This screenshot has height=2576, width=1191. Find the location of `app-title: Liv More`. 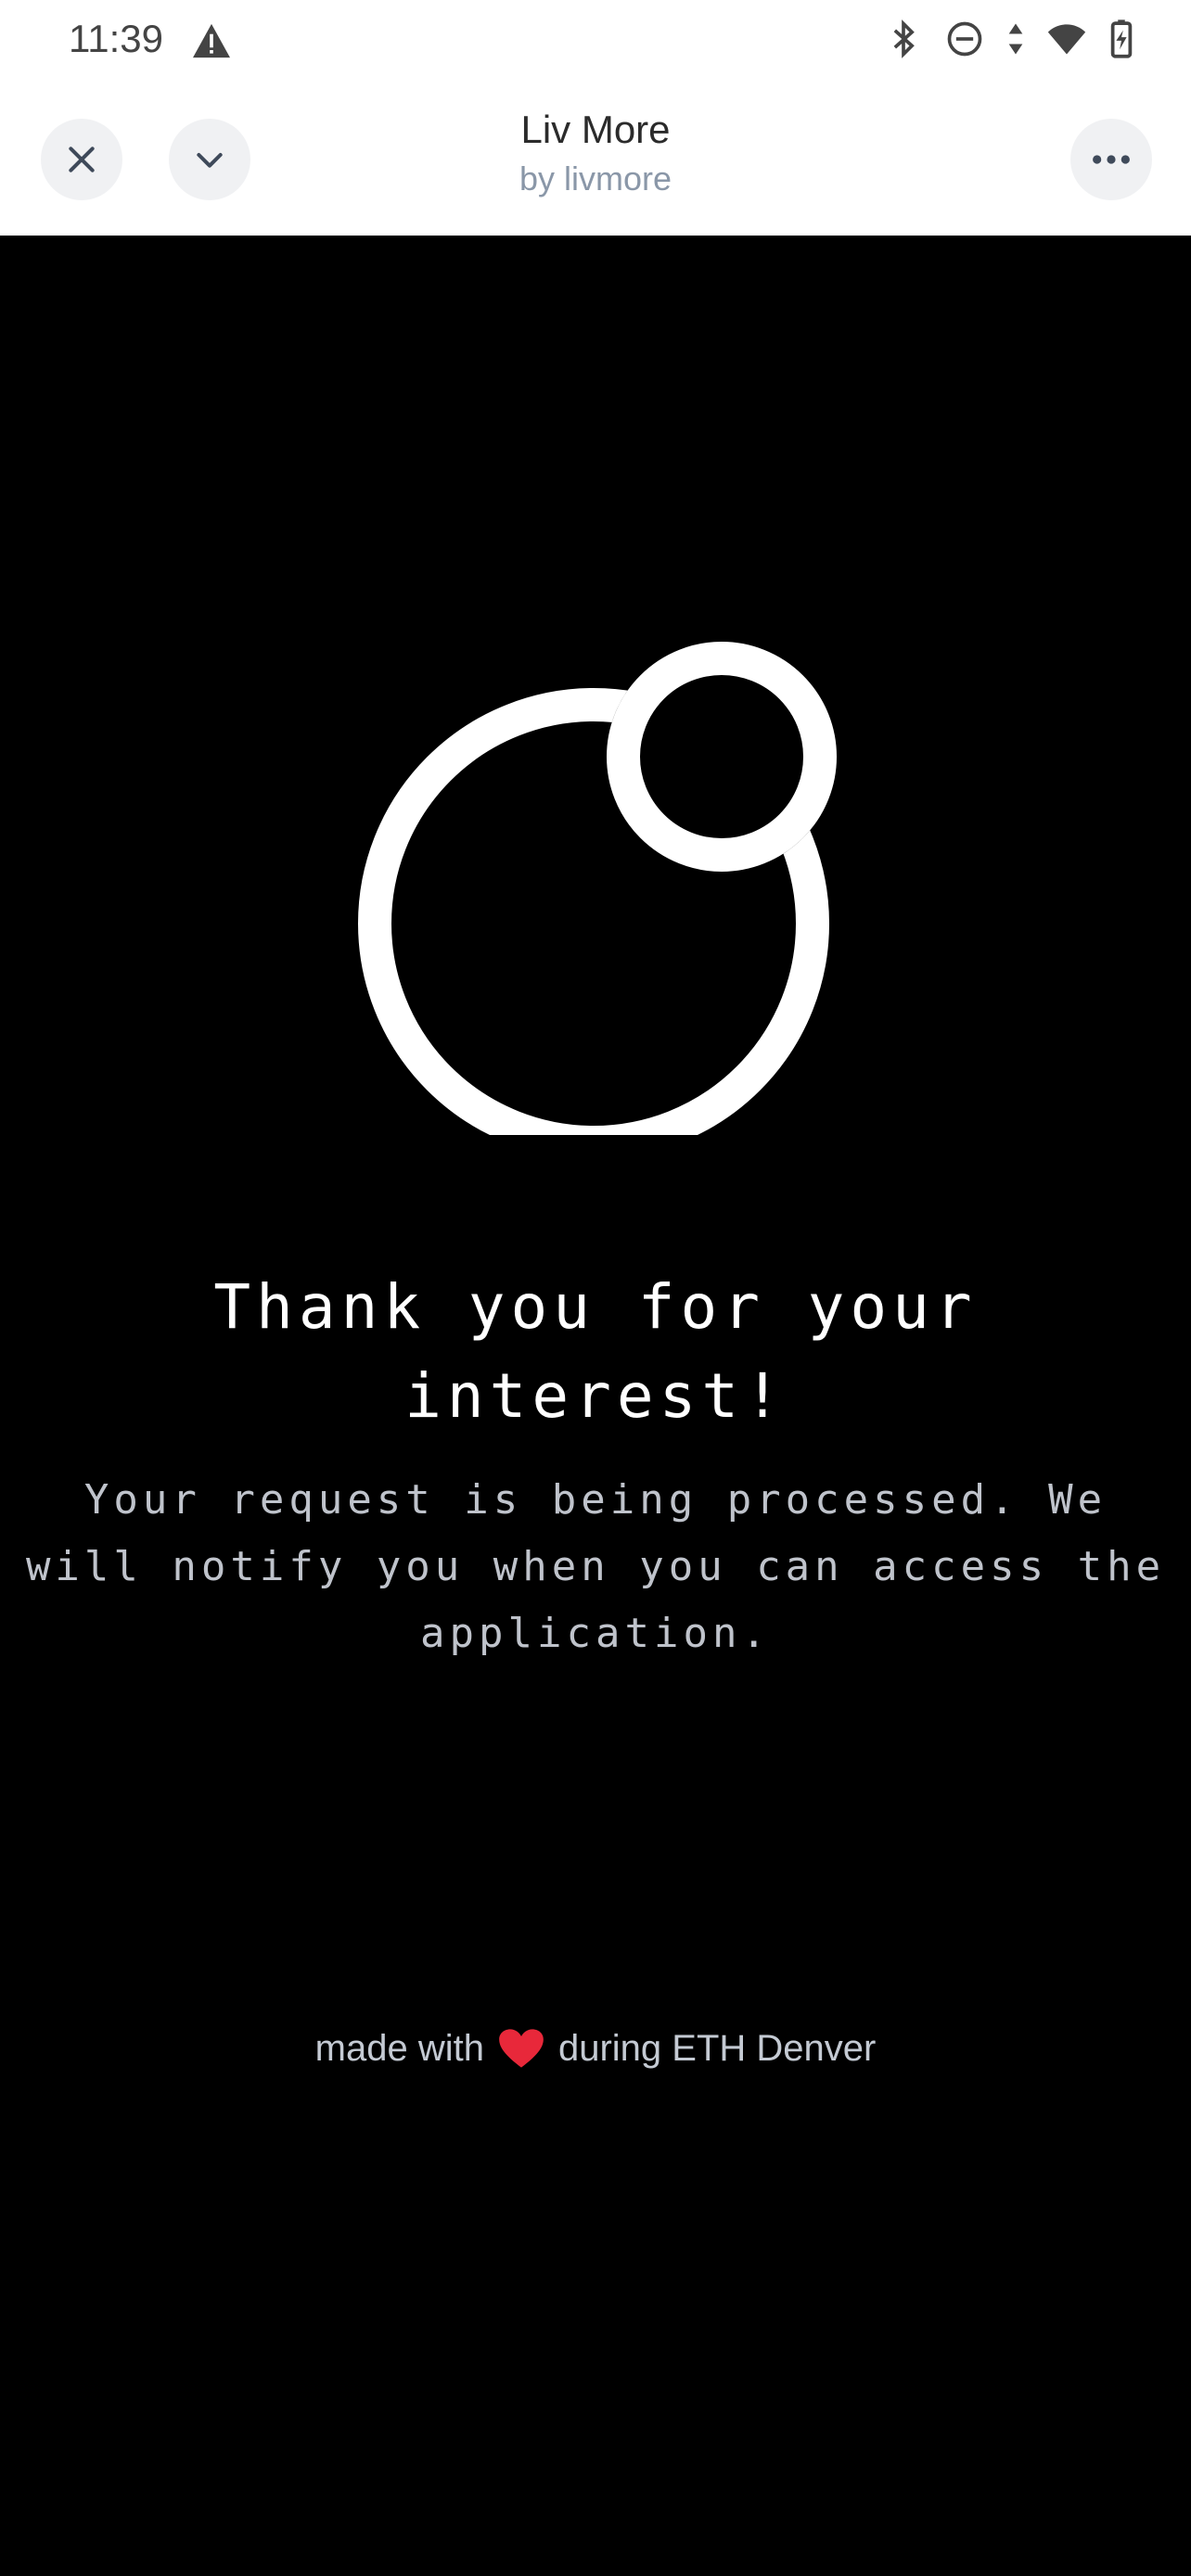

app-title: Liv More is located at coordinates (595, 129).